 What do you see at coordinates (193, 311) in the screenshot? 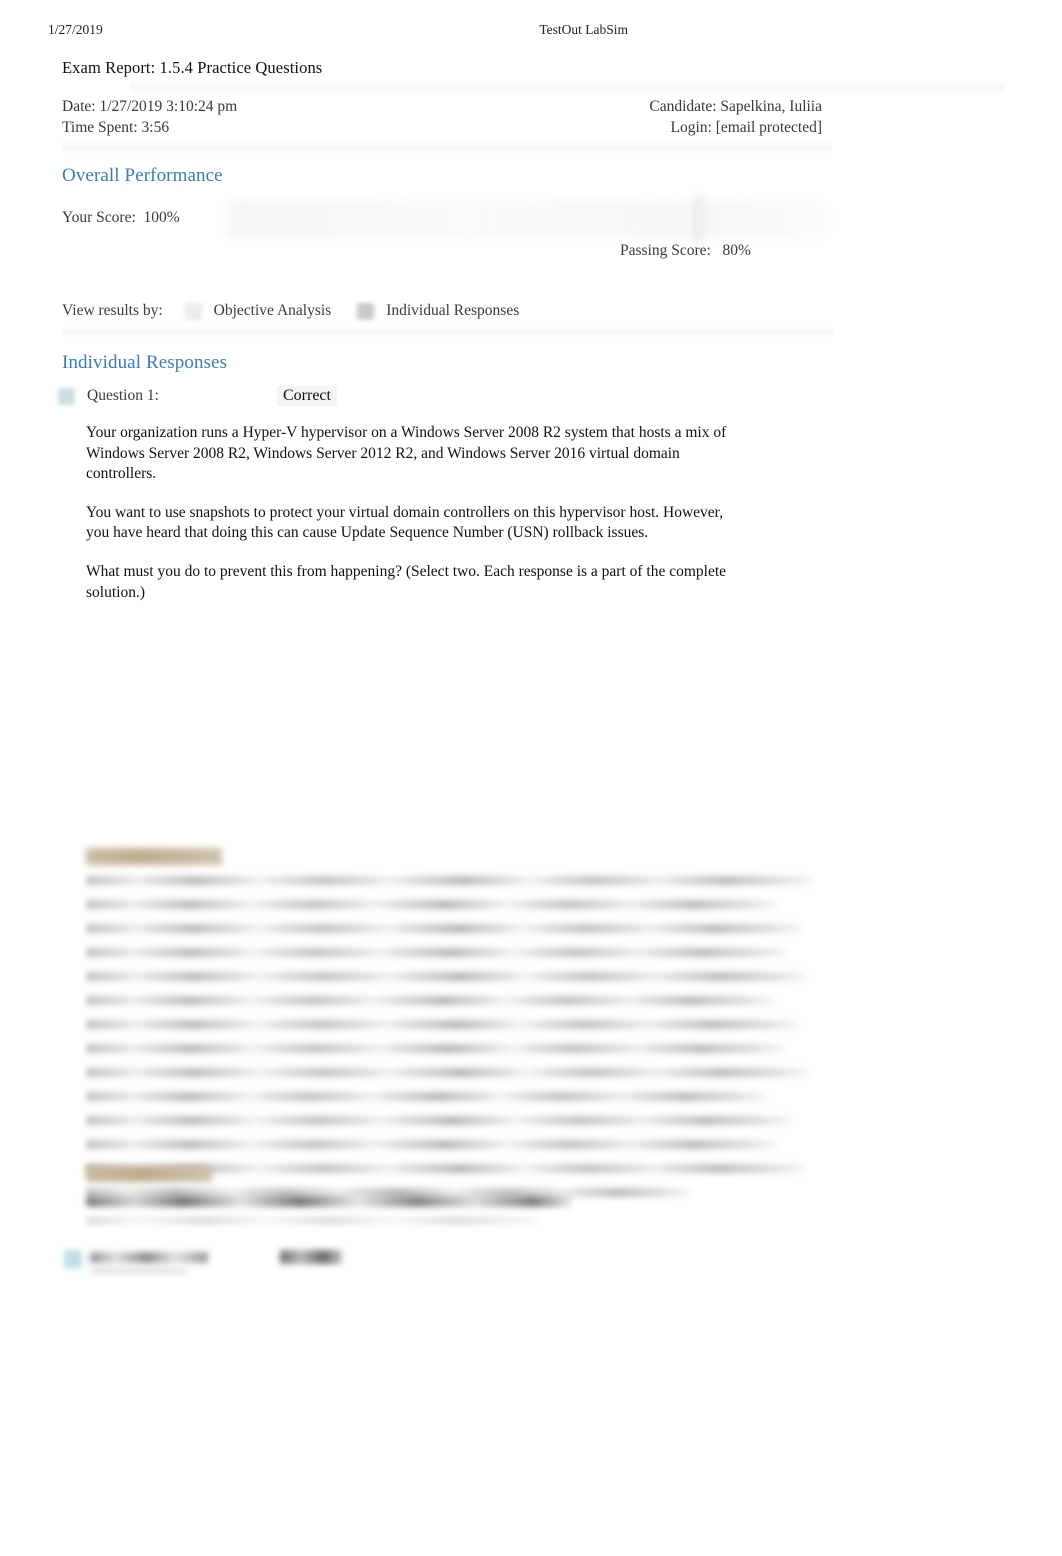
I see `radio-objective-analysis` at bounding box center [193, 311].